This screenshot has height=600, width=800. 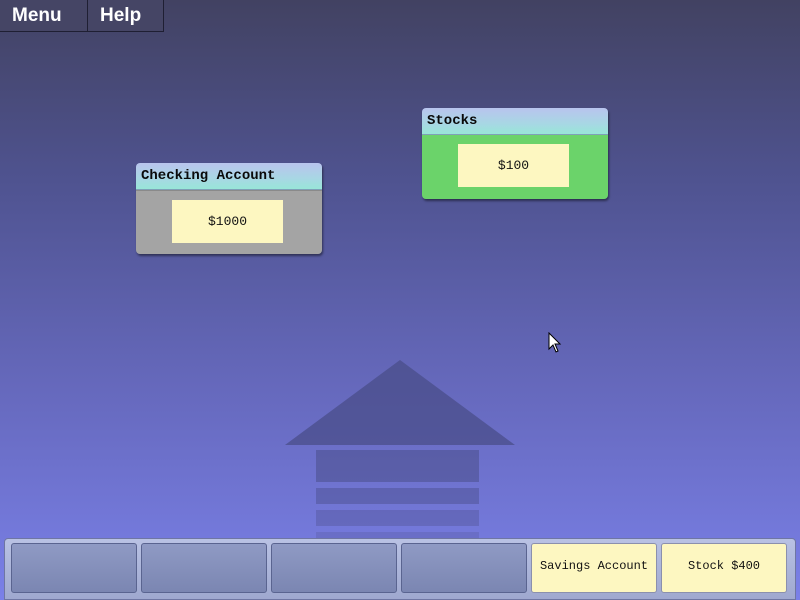 I want to click on menubar: Menu Help, so click(x=82, y=16).